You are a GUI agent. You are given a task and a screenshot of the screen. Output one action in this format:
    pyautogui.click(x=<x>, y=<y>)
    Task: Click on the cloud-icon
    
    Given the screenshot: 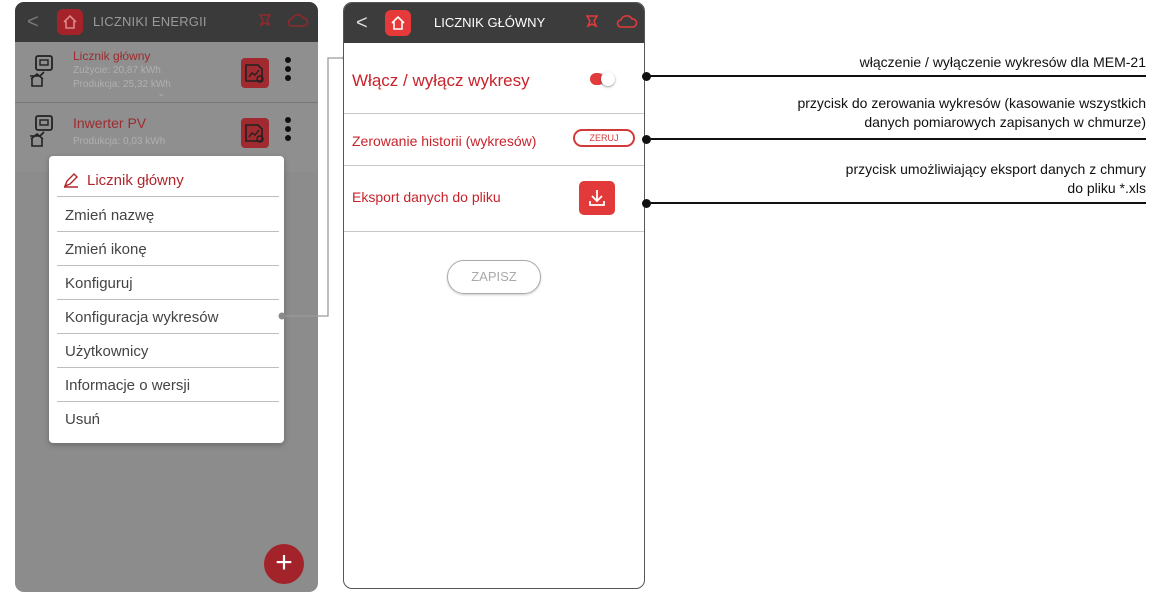 What is the action you would take?
    pyautogui.click(x=627, y=22)
    